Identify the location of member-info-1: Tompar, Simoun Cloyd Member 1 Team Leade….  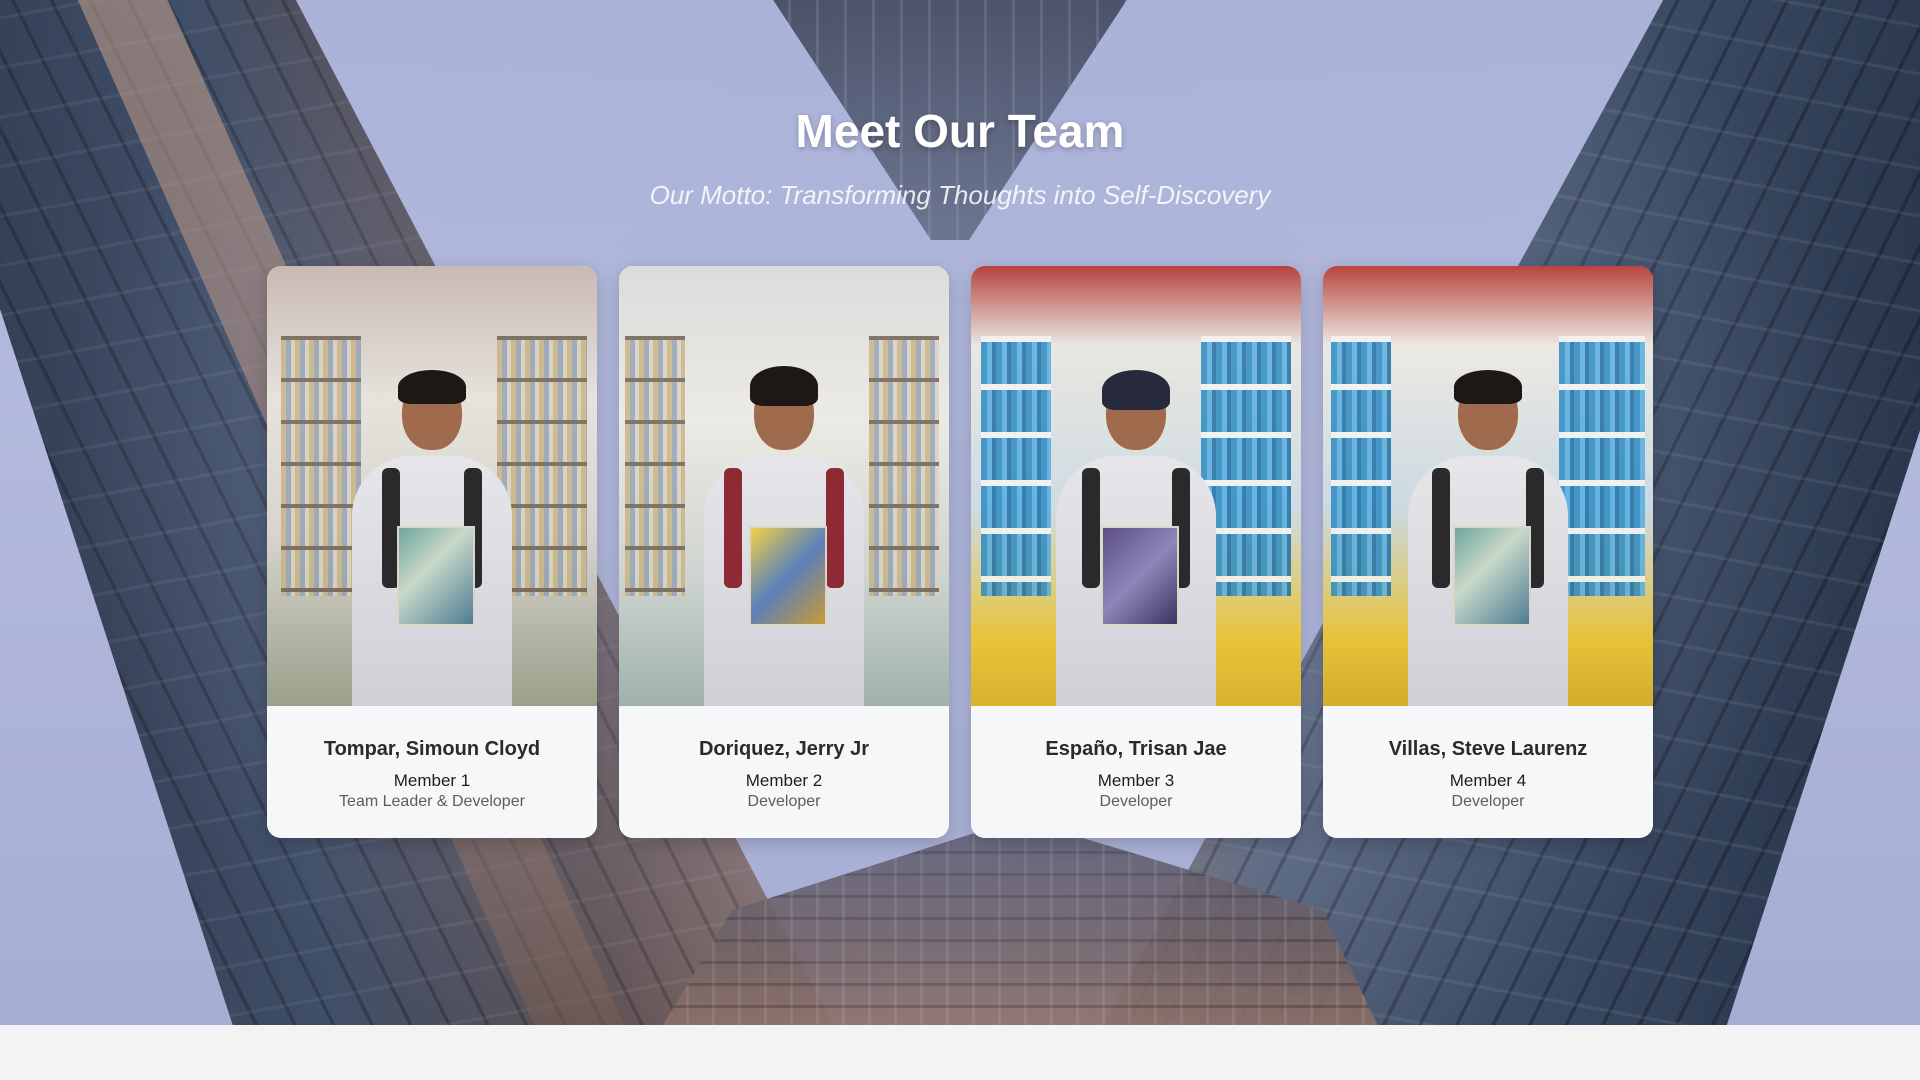
(432, 772).